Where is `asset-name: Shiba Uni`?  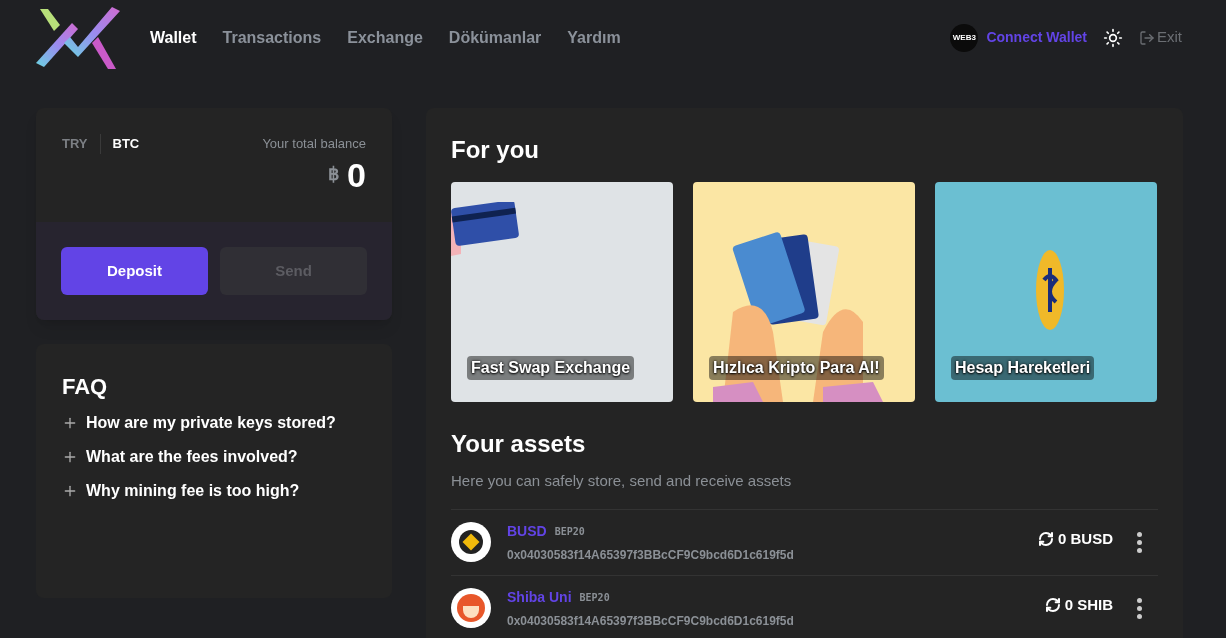
asset-name: Shiba Uni is located at coordinates (539, 597).